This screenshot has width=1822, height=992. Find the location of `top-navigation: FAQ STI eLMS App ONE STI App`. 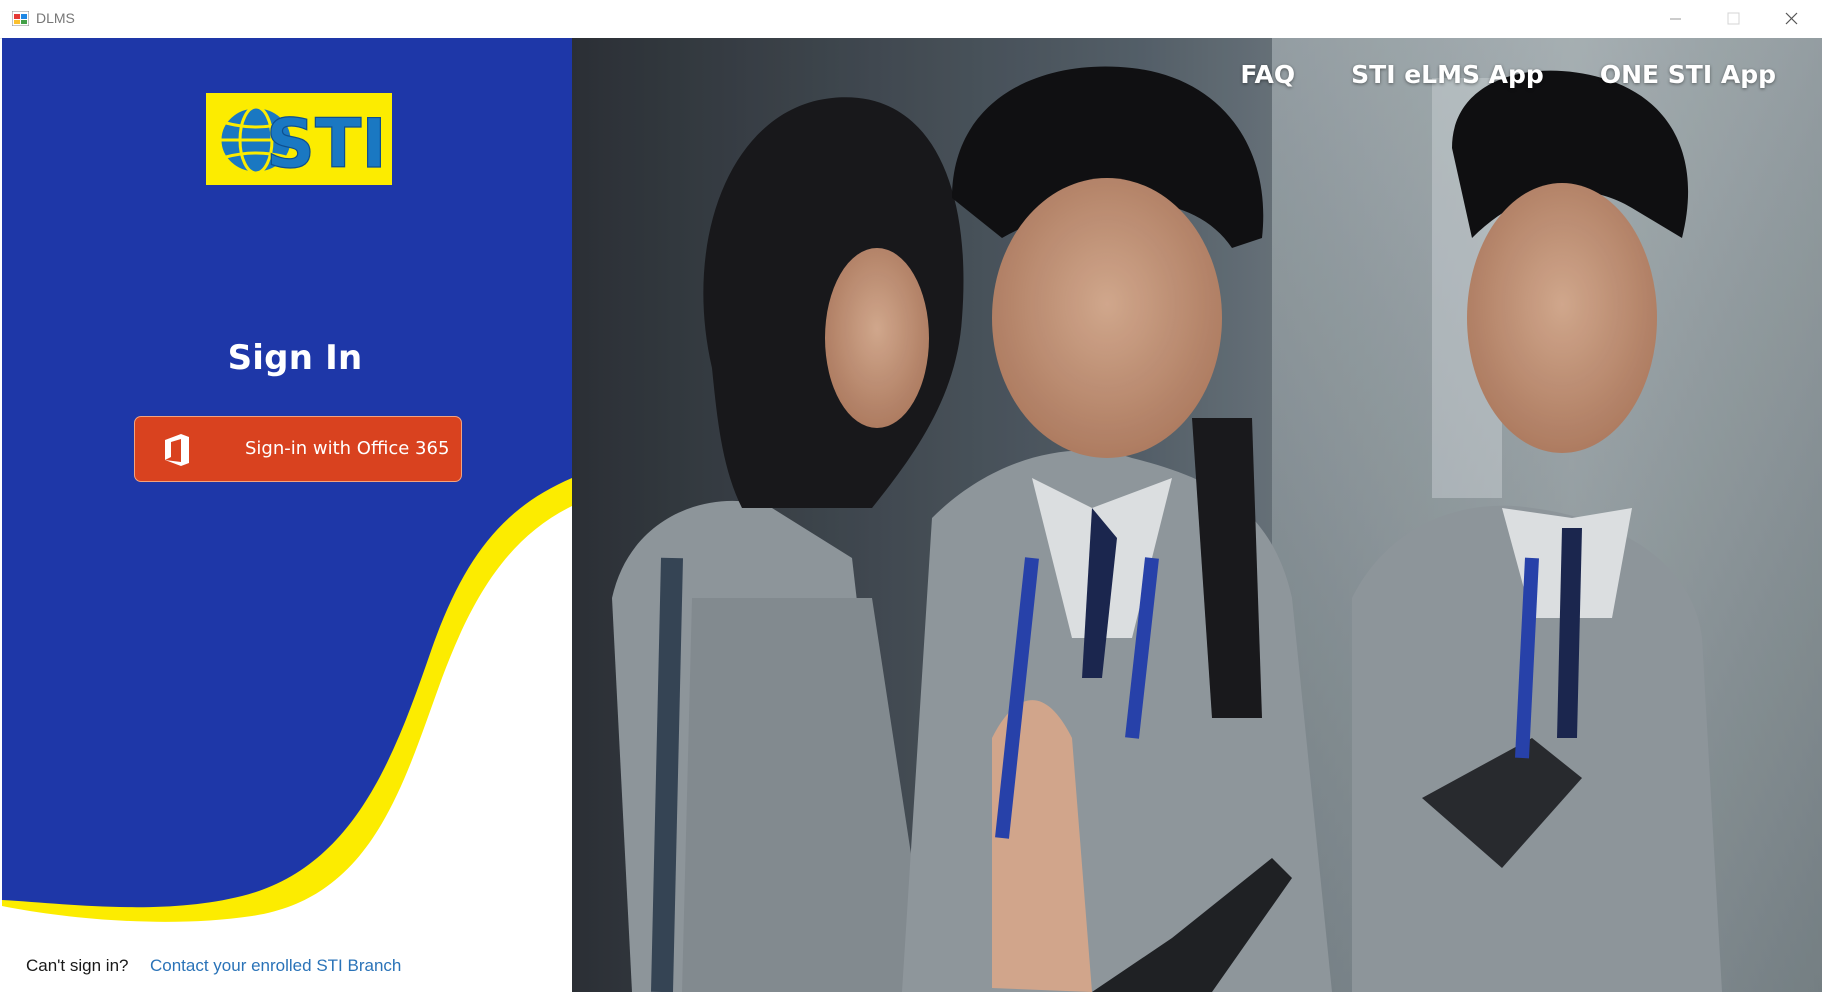

top-navigation: FAQ STI eLMS App ONE STI App is located at coordinates (1508, 74).